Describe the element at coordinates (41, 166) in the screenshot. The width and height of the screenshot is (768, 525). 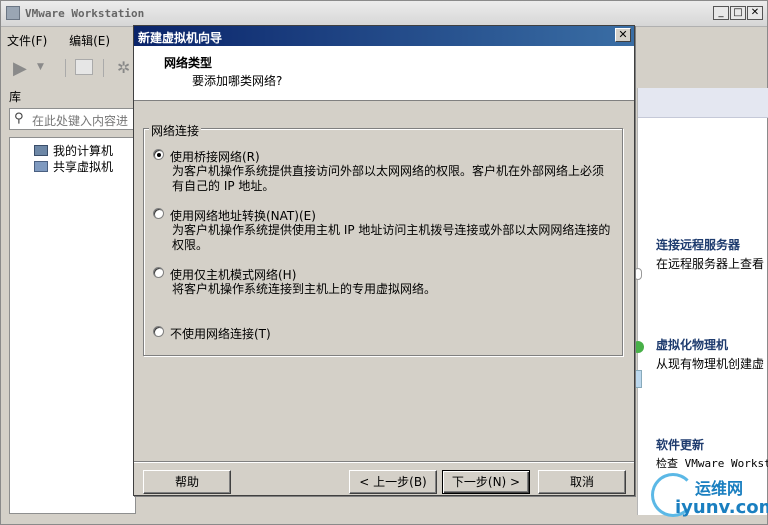
I see `shared-vm-icon` at that location.